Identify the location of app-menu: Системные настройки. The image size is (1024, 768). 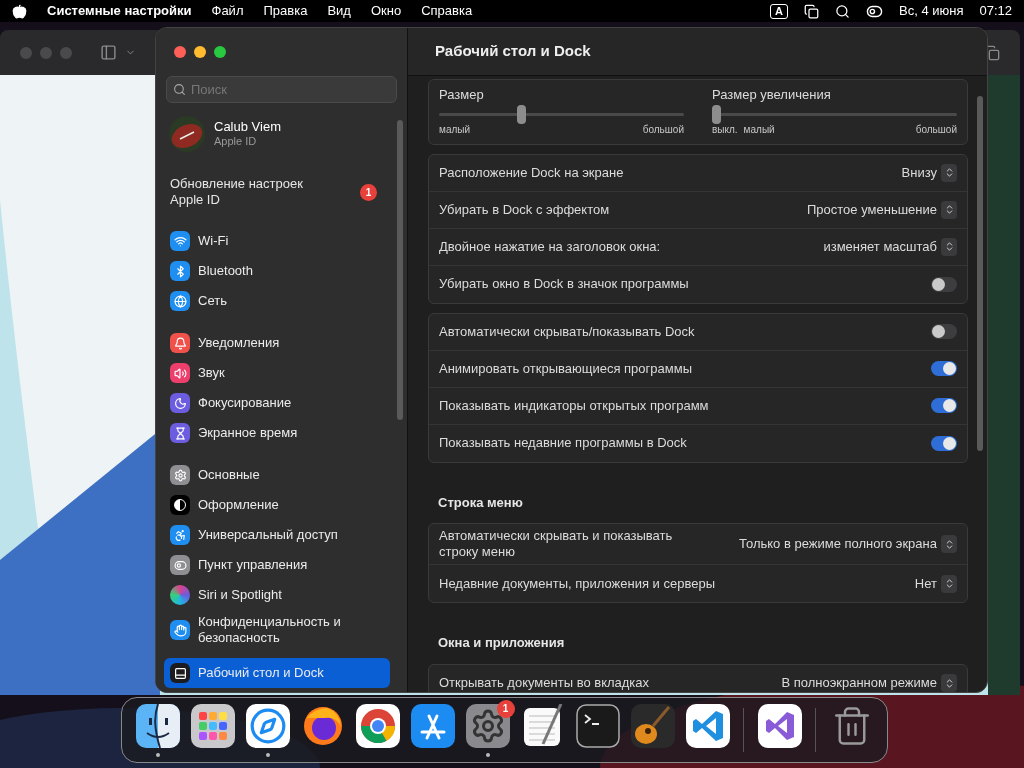
(119, 11).